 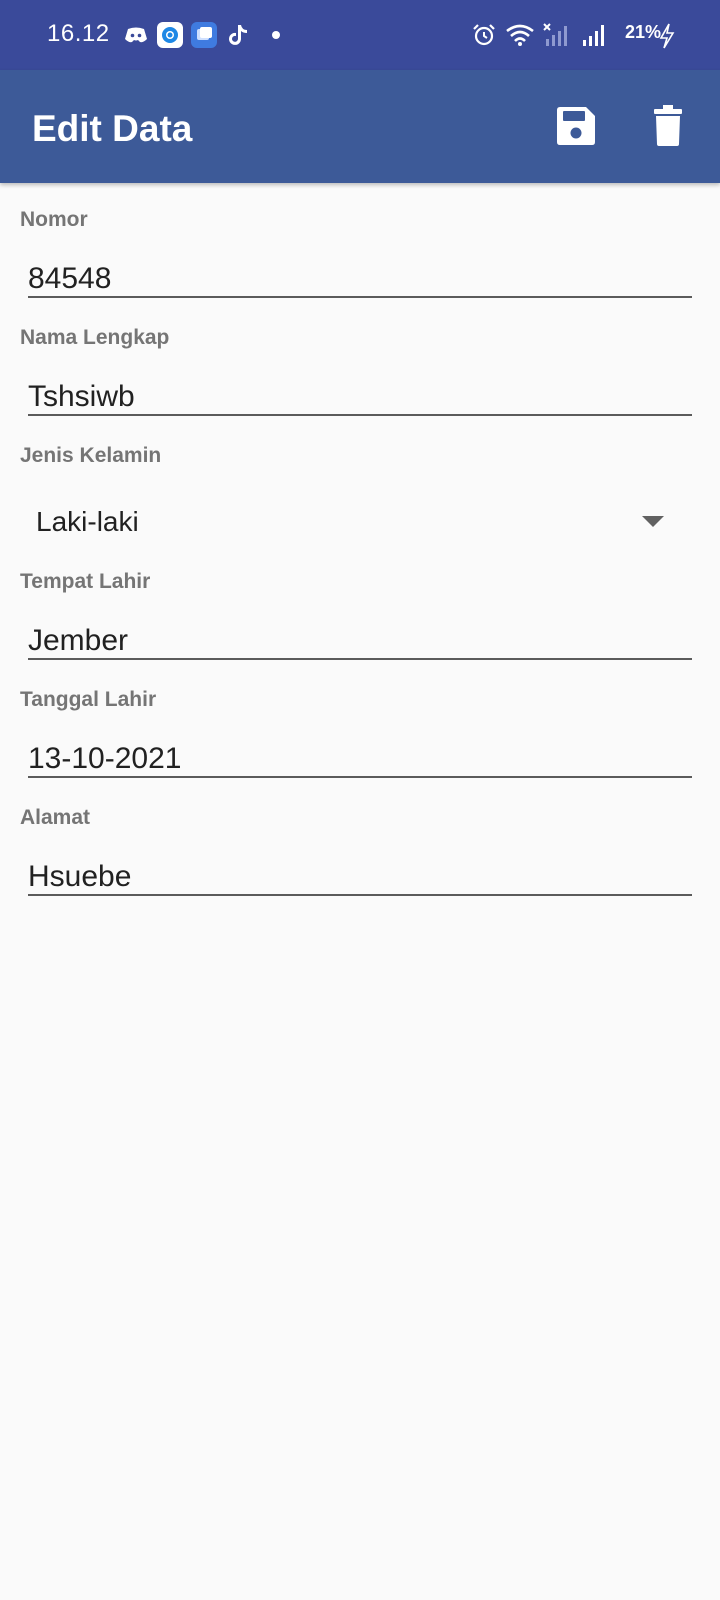 I want to click on alamat-label: Alamat, so click(x=55, y=817).